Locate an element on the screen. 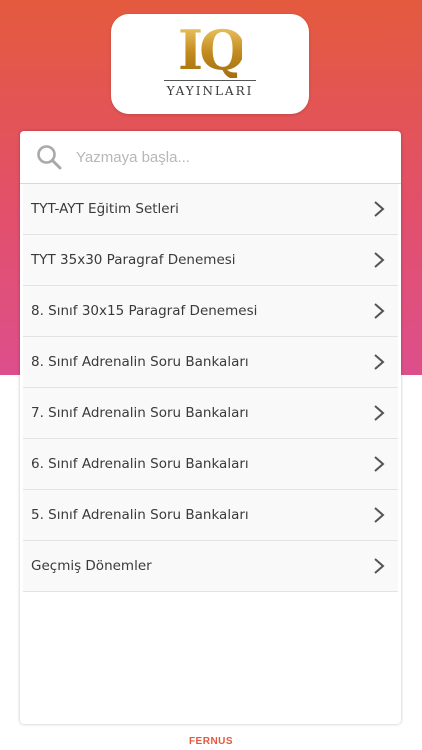 Image resolution: width=422 pixels, height=750 pixels. search-input is located at coordinates (226, 157).